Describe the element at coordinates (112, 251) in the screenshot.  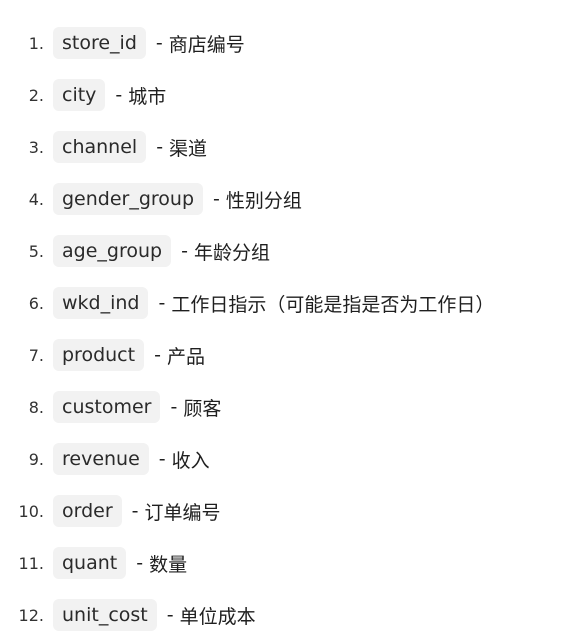
I see `field-code: age_group` at that location.